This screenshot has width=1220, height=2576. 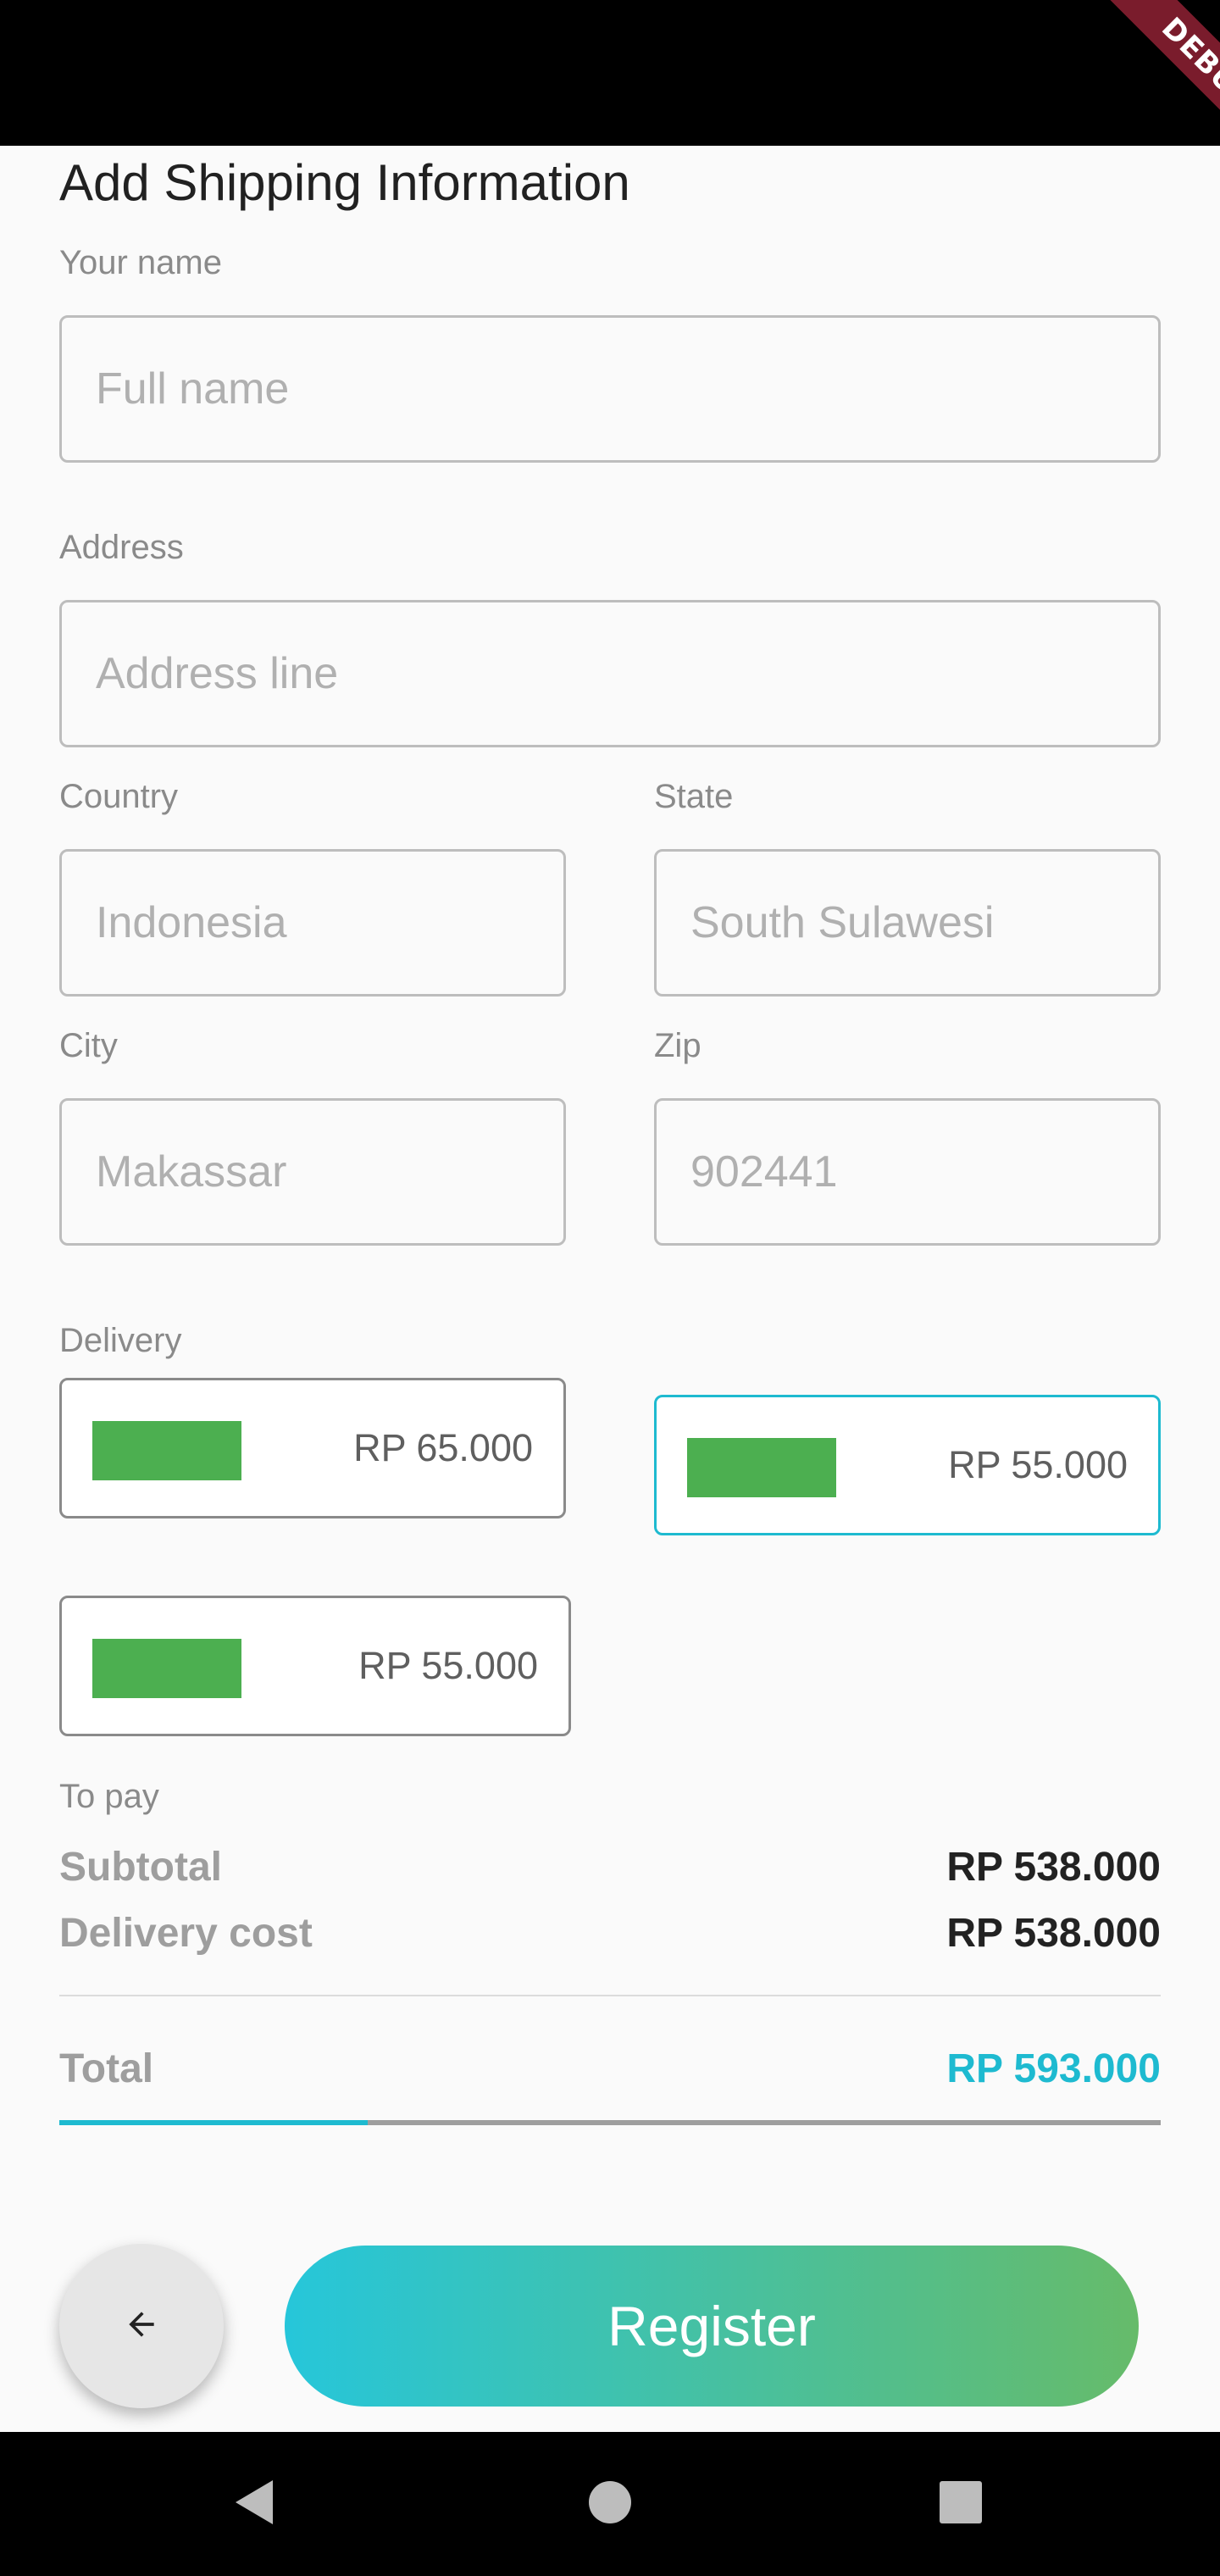 I want to click on zip-input: 902441, so click(x=907, y=1172).